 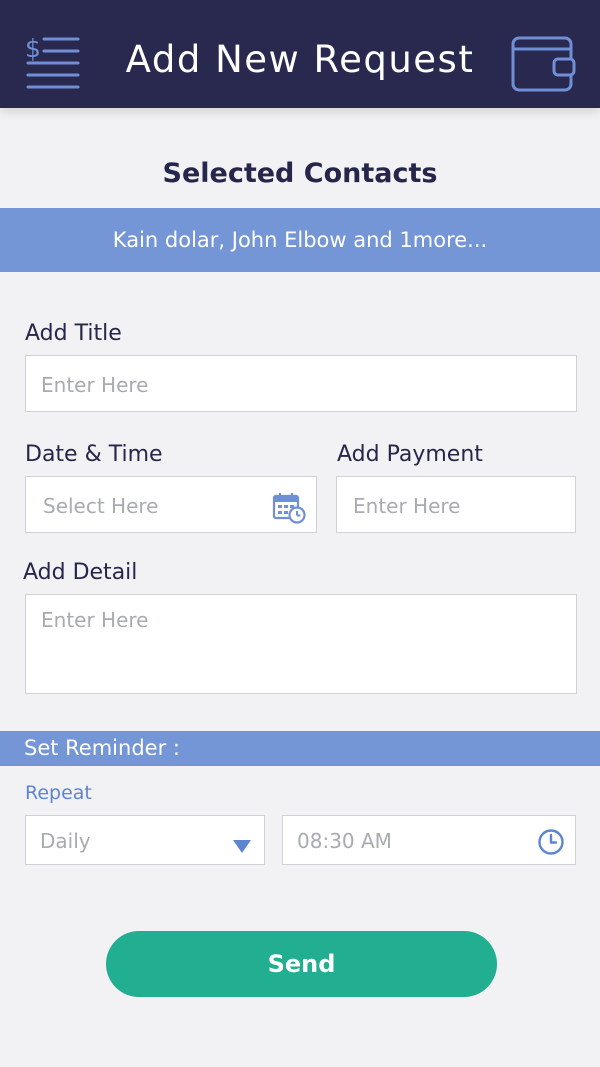 I want to click on title-placeholder: Enter Here, so click(x=95, y=385).